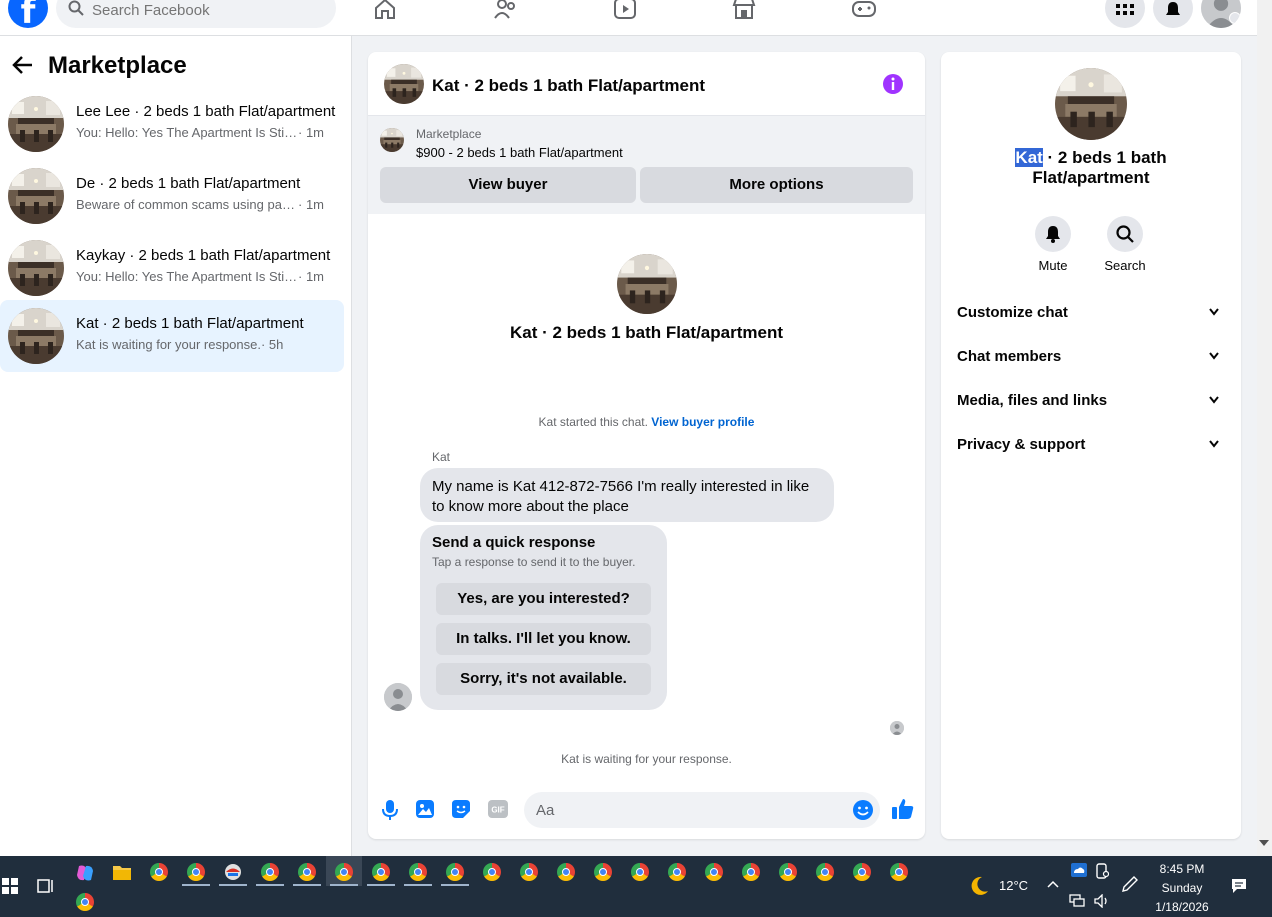 The width and height of the screenshot is (1272, 917). Describe the element at coordinates (865, 12) in the screenshot. I see `gaming-icon` at that location.